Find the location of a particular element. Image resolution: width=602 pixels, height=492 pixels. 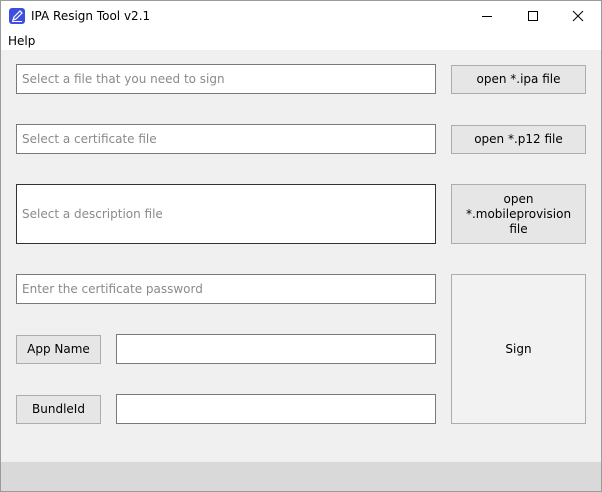

status-bar is located at coordinates (301, 476).